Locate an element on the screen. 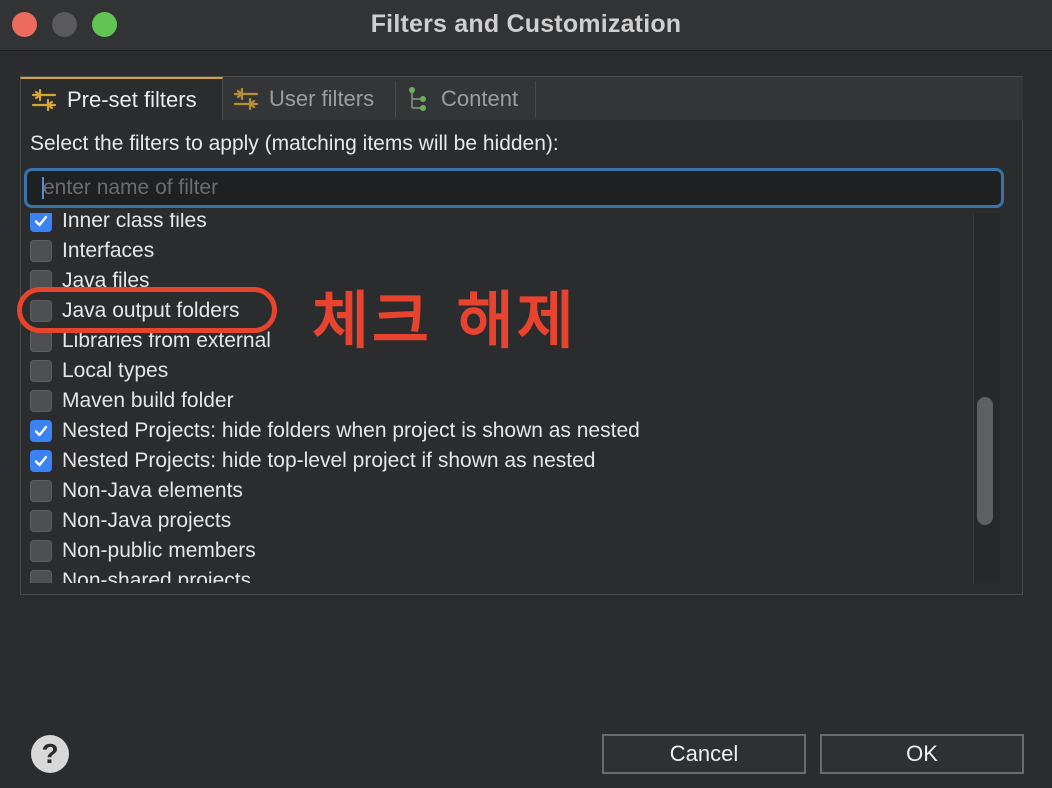 Image resolution: width=1052 pixels, height=788 pixels. tree-nodes-icon is located at coordinates (418, 99).